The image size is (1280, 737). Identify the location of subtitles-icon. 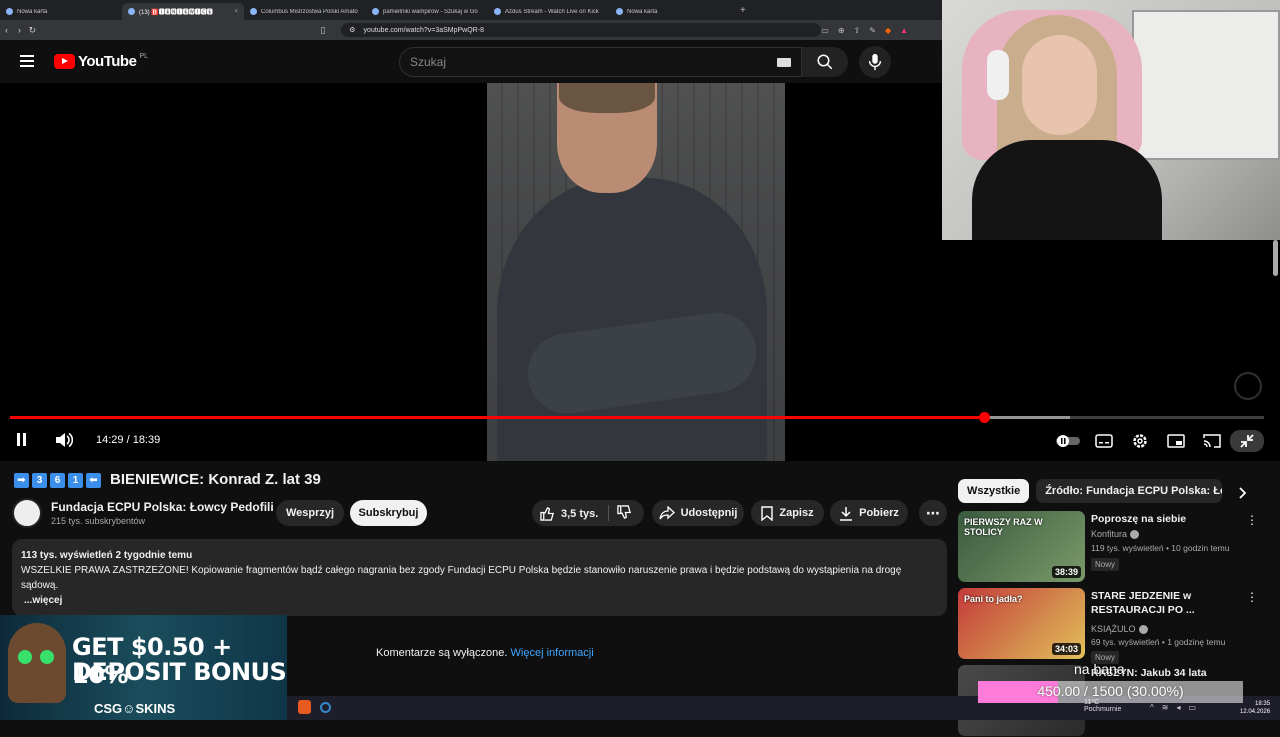
(1104, 441).